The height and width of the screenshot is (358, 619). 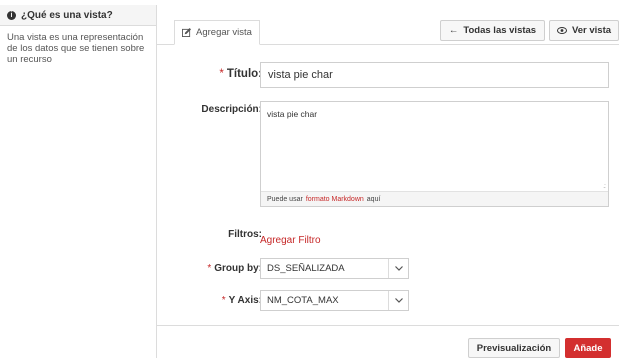 I want to click on title-input-value: vista pie char, so click(x=300, y=75).